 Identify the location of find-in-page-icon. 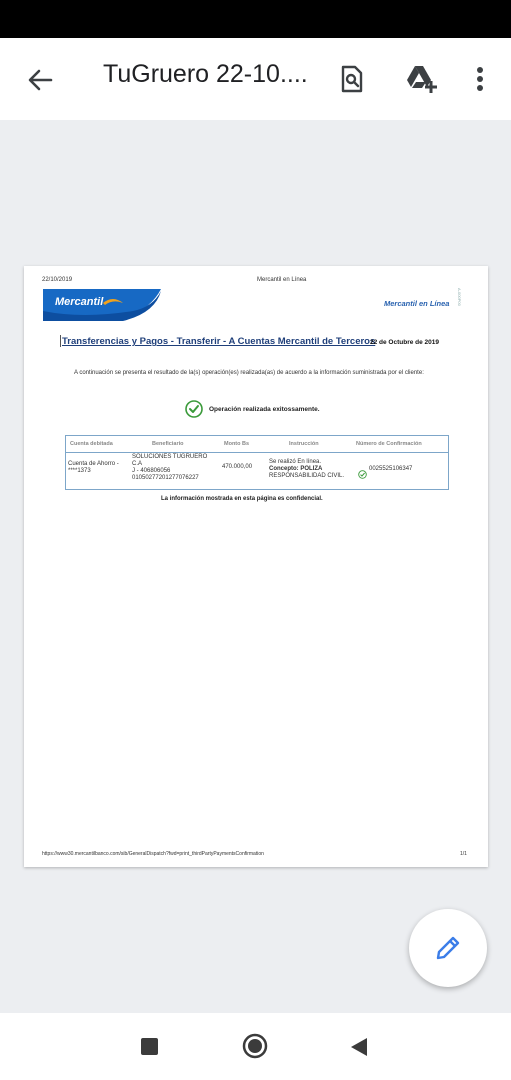
(352, 79).